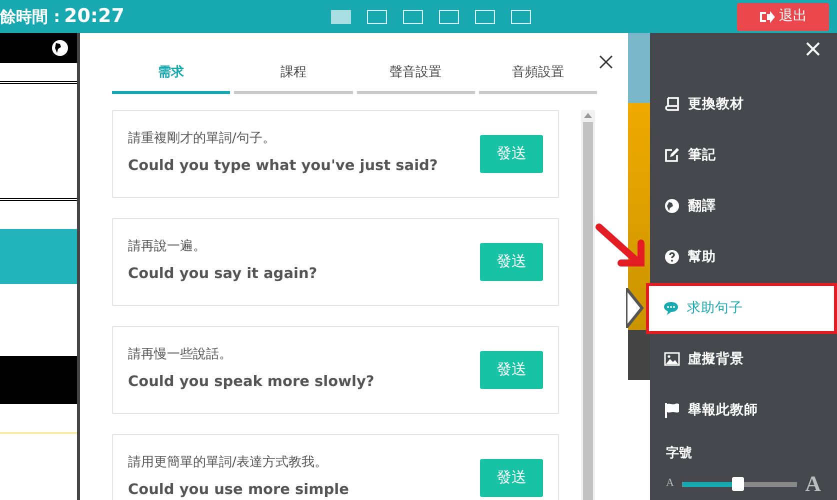 The width and height of the screenshot is (837, 500). I want to click on tab: 音頻設置, so click(537, 78).